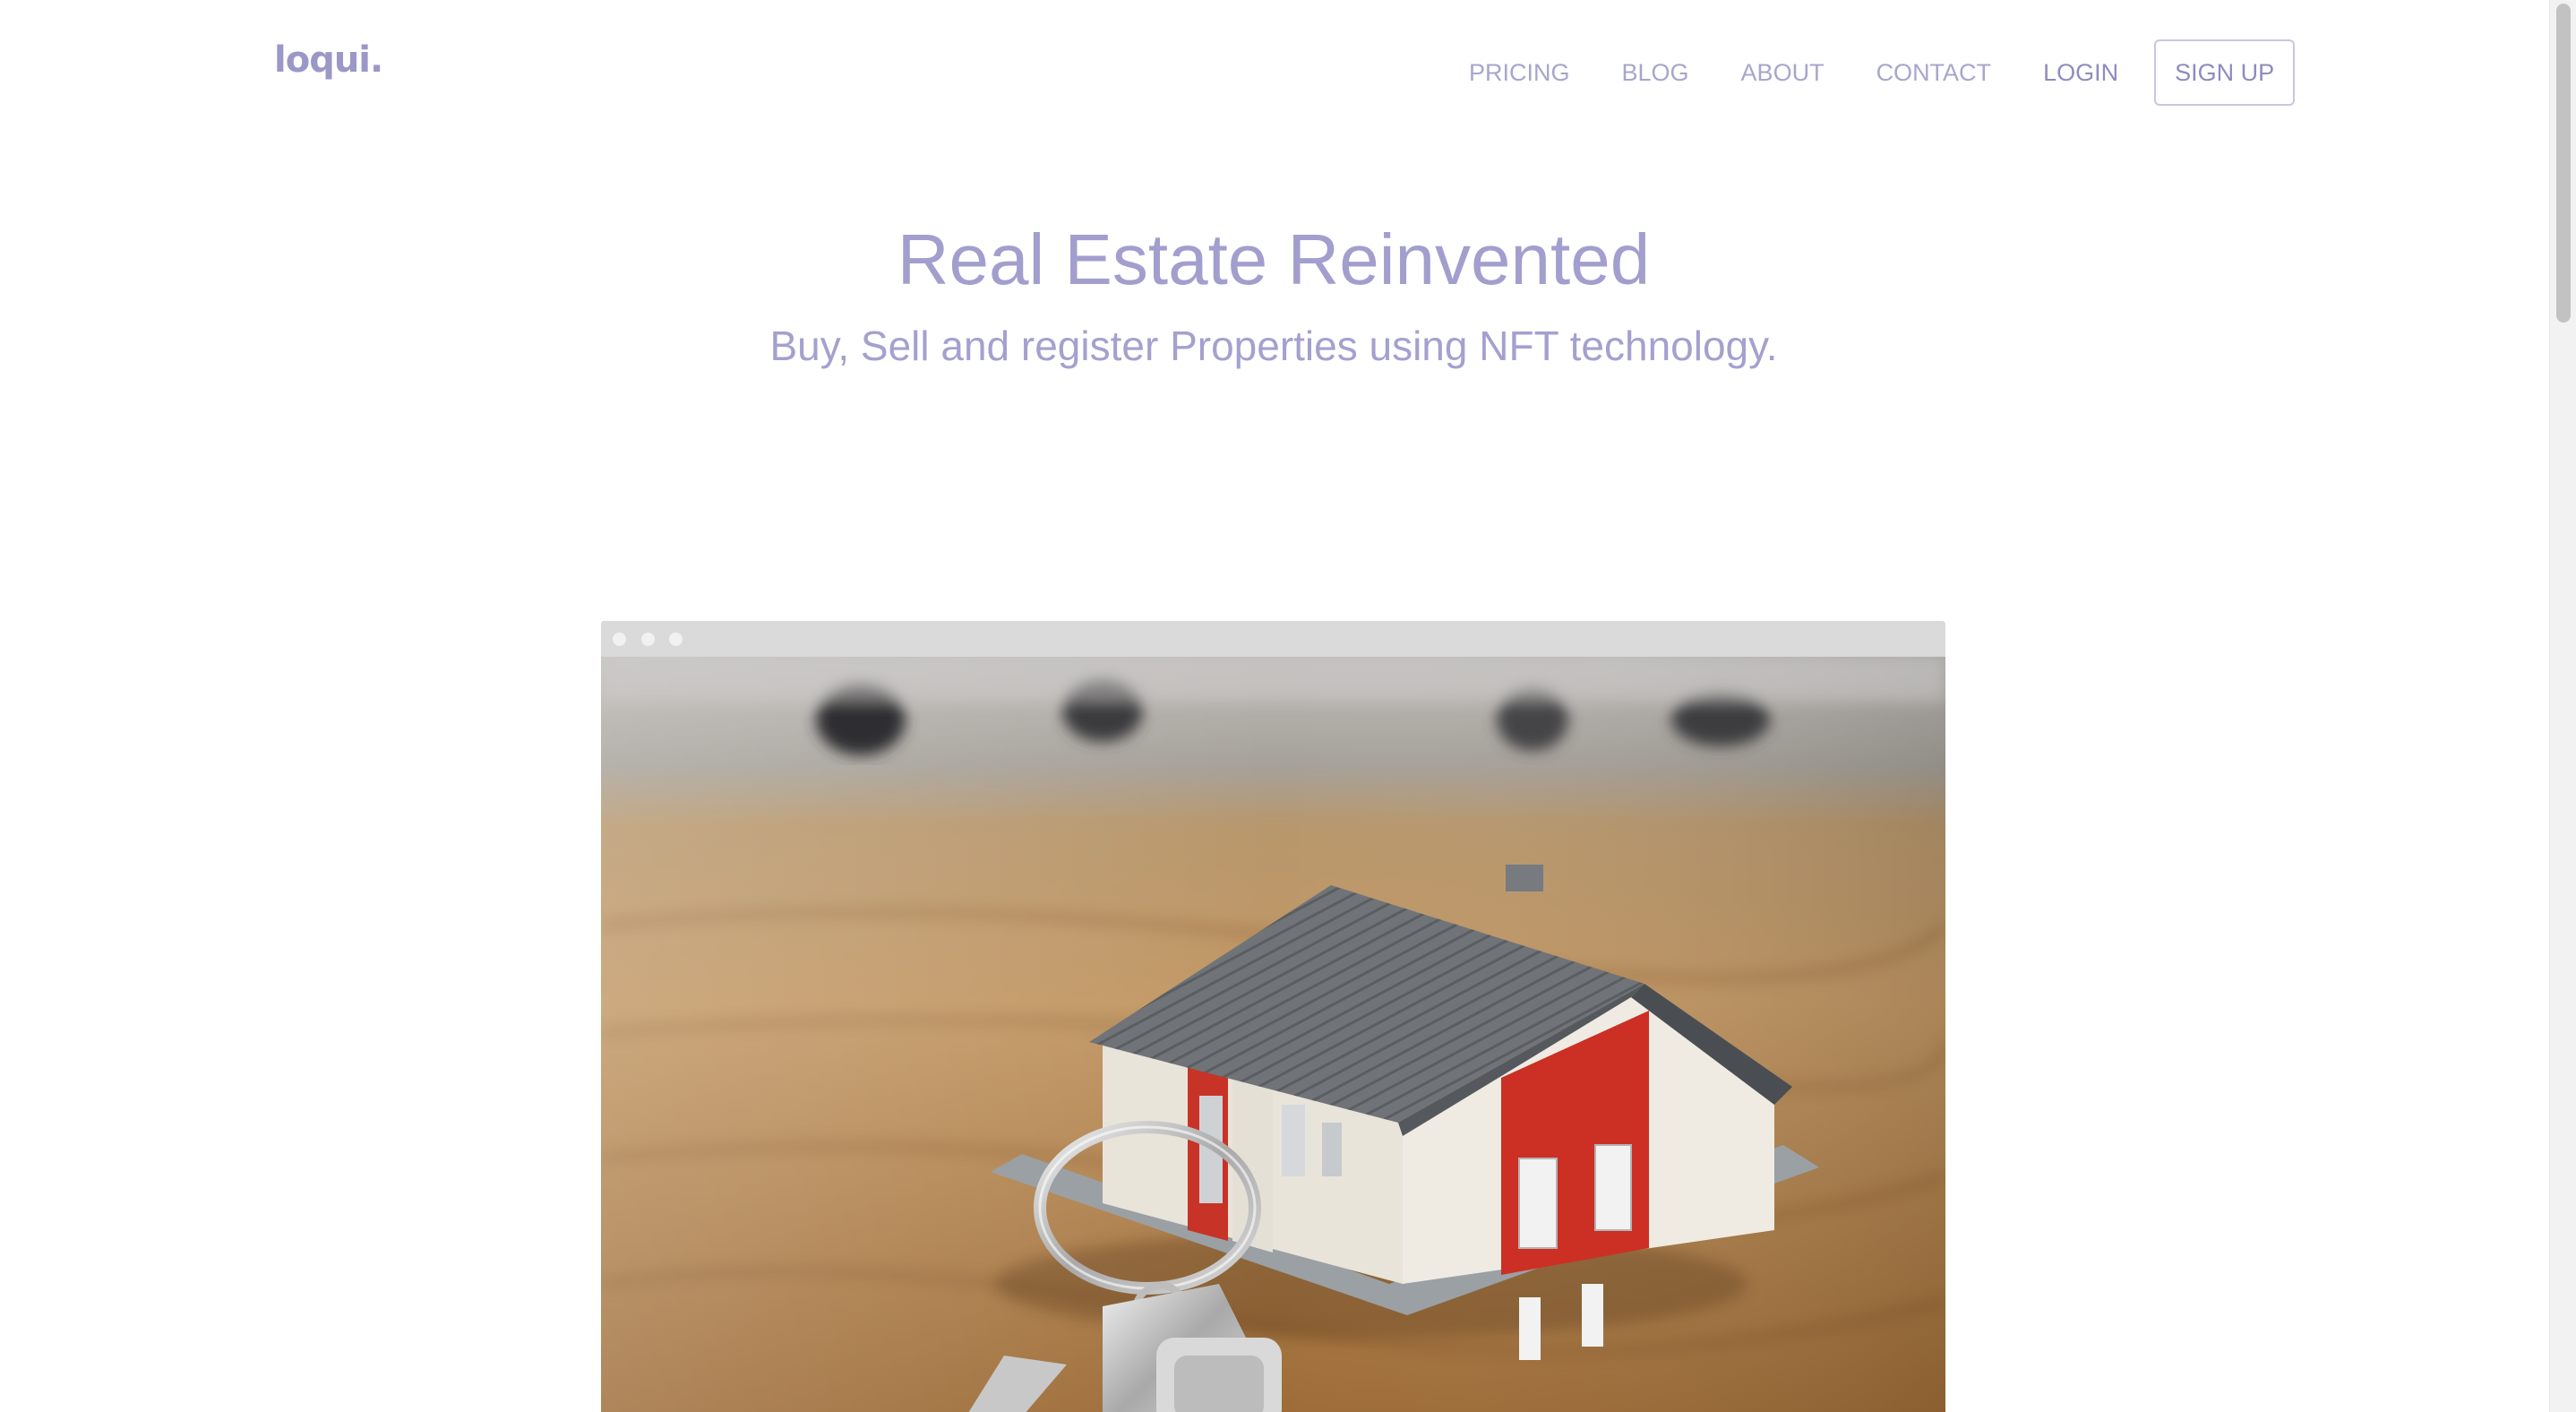  I want to click on brand-logo: loqui., so click(328, 60).